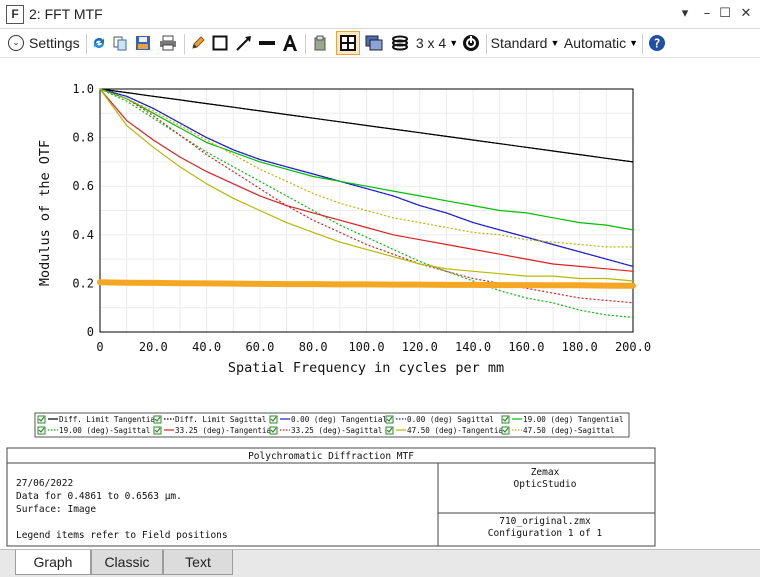 The height and width of the screenshot is (577, 760). What do you see at coordinates (348, 43) in the screenshot?
I see `window-icon` at bounding box center [348, 43].